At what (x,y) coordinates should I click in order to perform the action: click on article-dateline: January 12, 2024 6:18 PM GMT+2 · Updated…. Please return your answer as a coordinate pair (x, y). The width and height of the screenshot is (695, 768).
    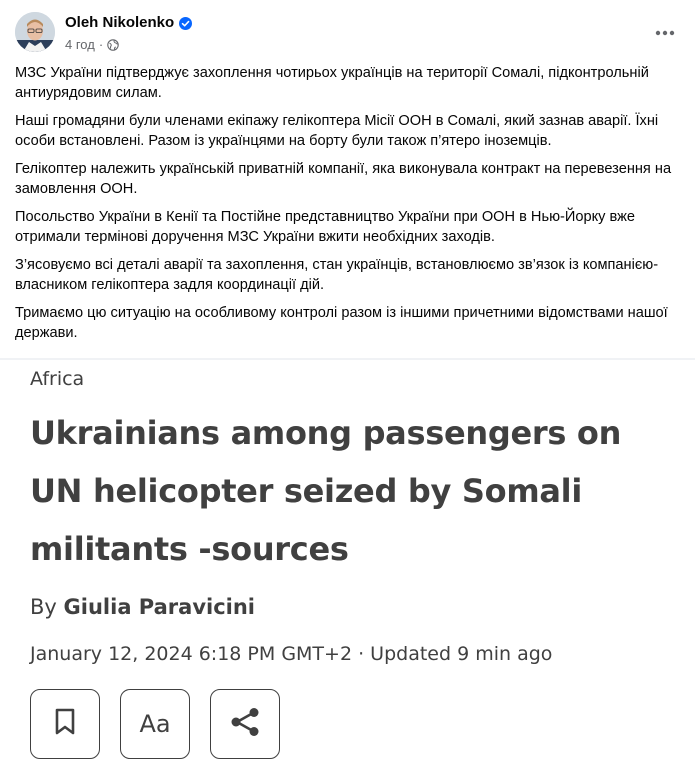
    Looking at the image, I should click on (291, 654).